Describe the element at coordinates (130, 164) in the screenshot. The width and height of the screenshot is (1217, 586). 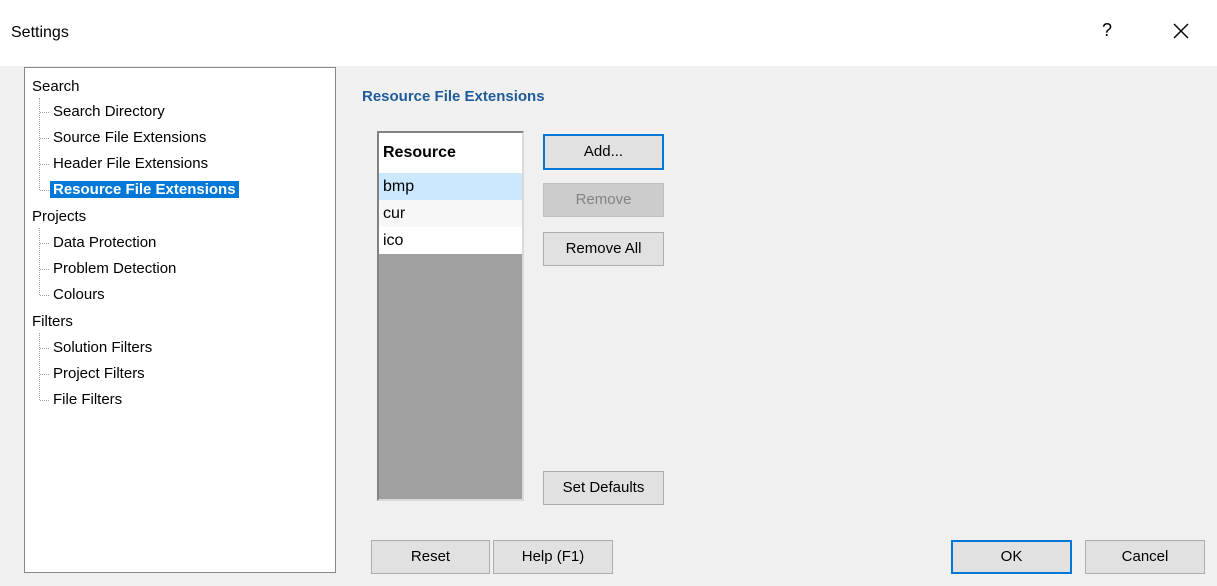
I see `tree-item-header-file-extensions: Header File Extensions` at that location.